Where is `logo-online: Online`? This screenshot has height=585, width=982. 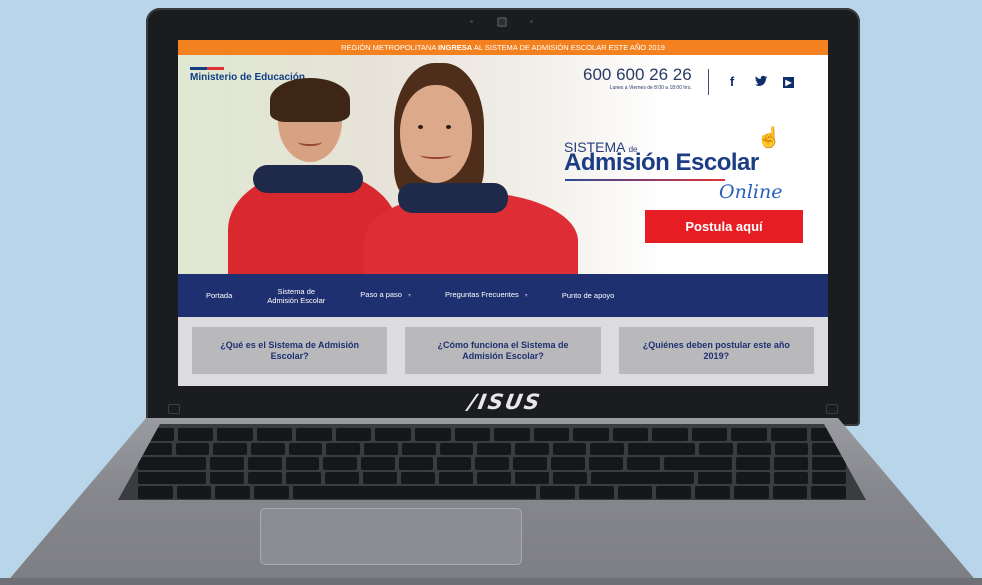
logo-online: Online is located at coordinates (751, 192).